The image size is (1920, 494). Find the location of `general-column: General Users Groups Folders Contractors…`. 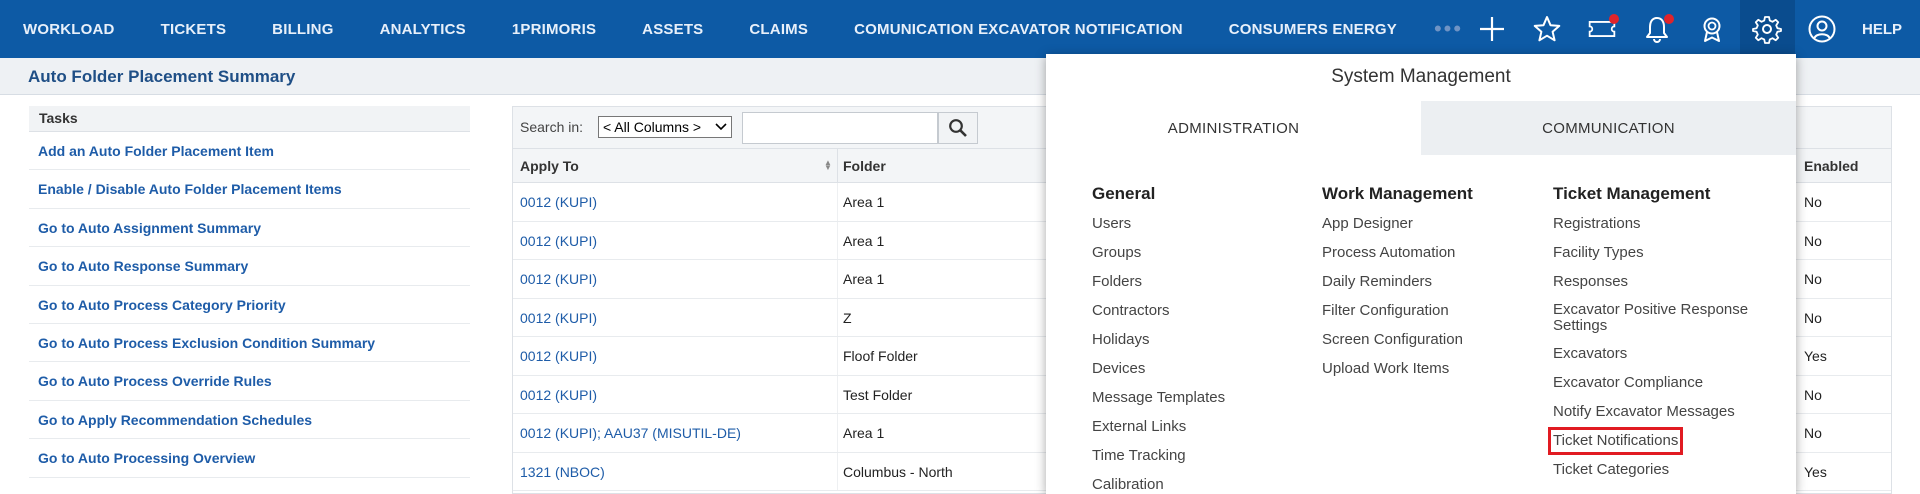

general-column: General Users Groups Folders Contractors… is located at coordinates (1197, 339).